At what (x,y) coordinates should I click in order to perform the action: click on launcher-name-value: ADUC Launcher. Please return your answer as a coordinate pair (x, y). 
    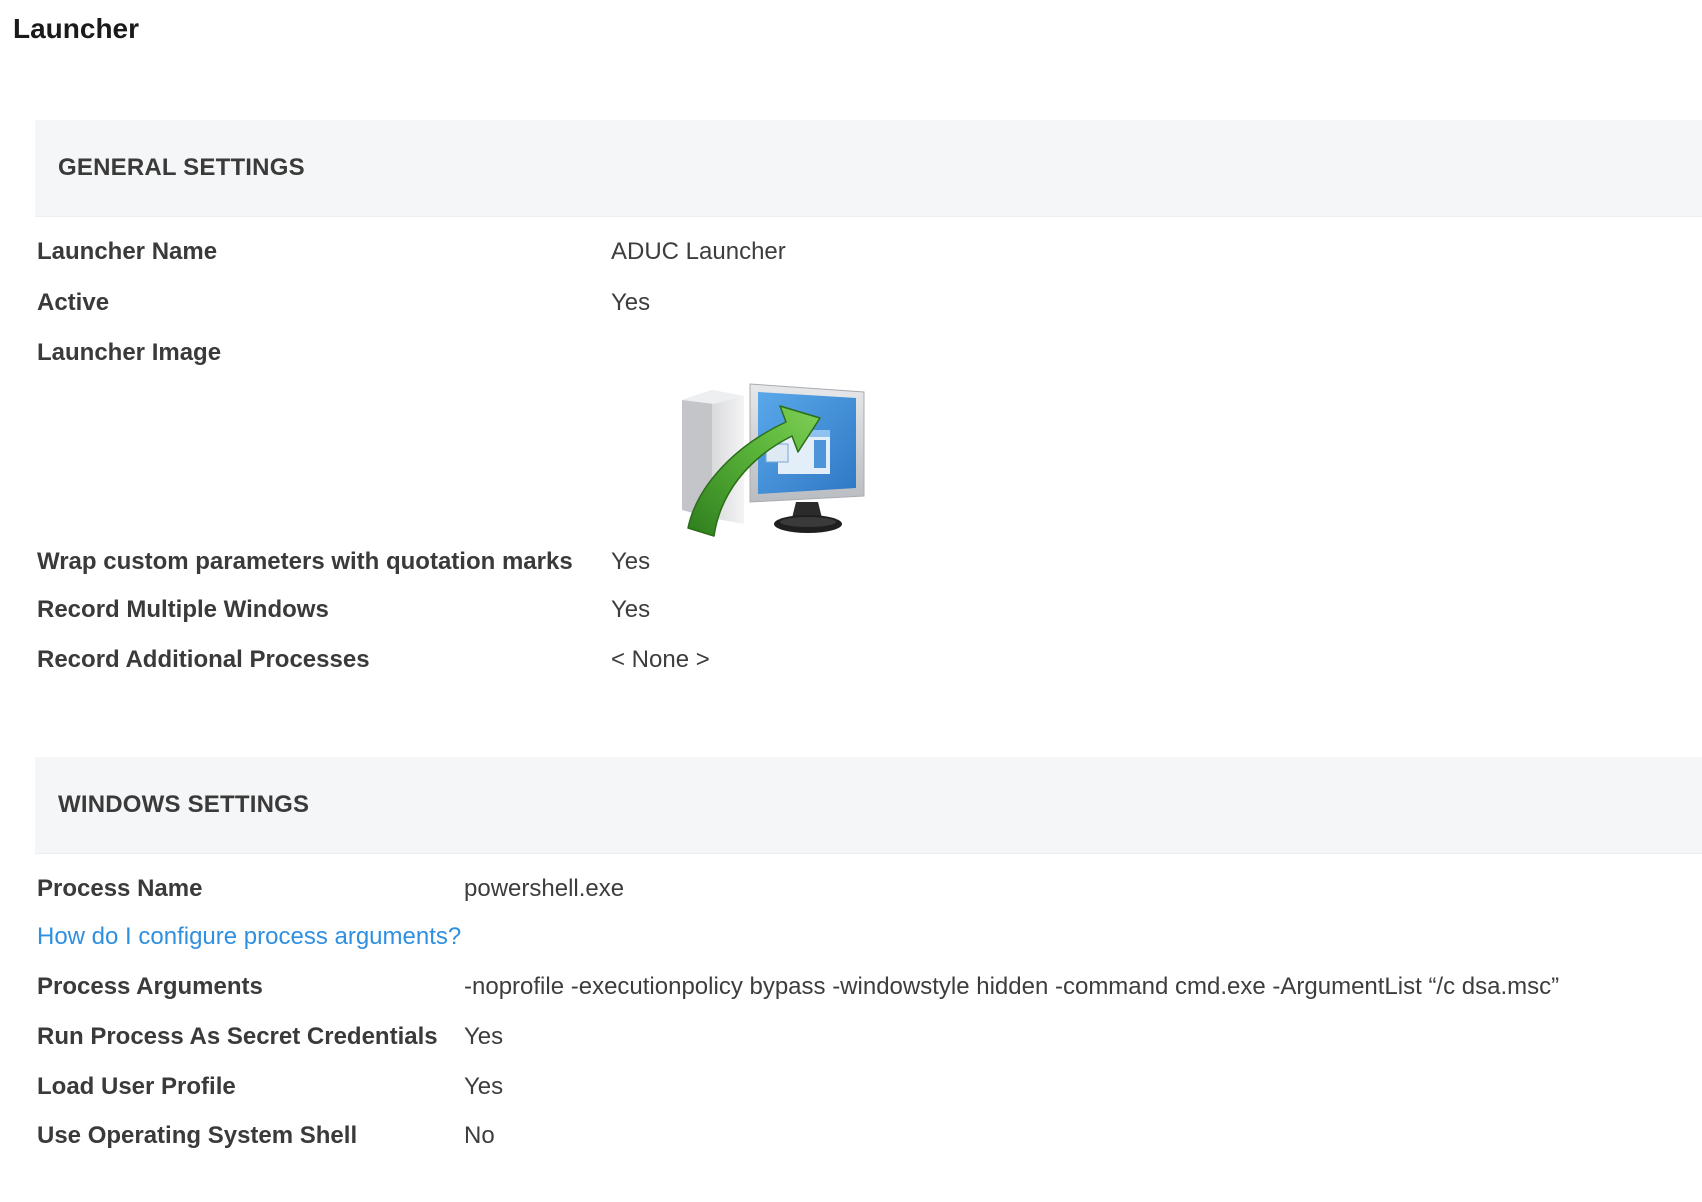
    Looking at the image, I should click on (698, 251).